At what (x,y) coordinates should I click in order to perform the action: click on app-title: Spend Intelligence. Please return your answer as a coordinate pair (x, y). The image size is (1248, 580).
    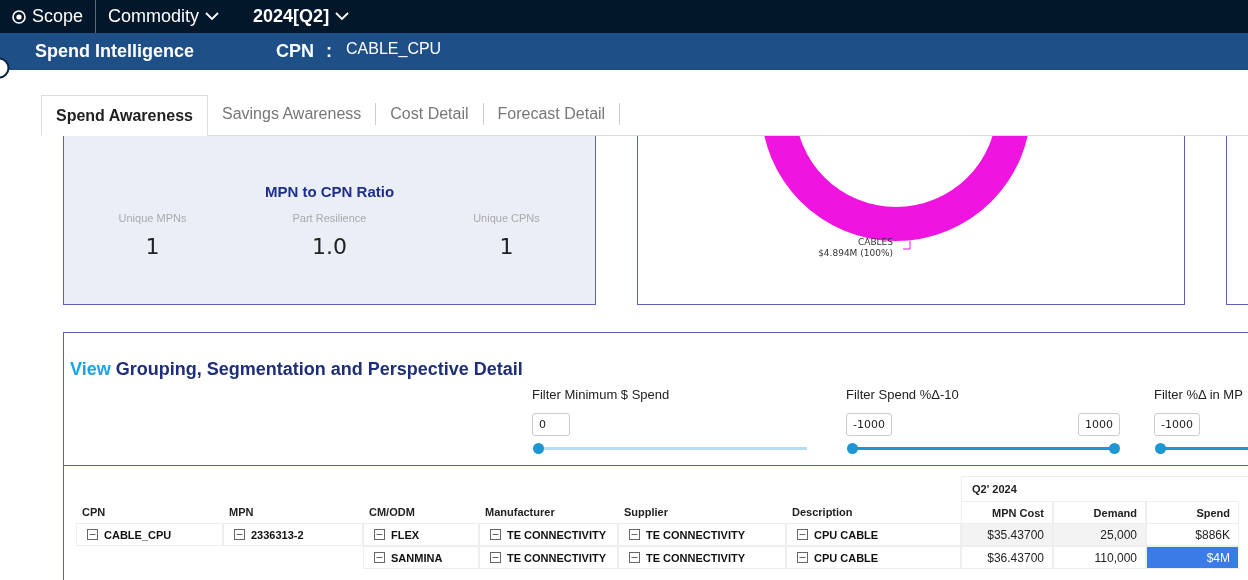
    Looking at the image, I should click on (115, 51).